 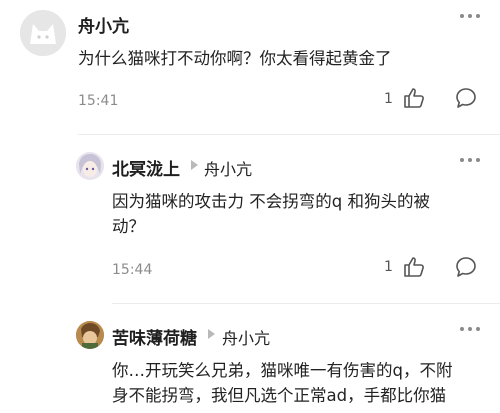 What do you see at coordinates (132, 270) in the screenshot?
I see `reply-time: 15:44` at bounding box center [132, 270].